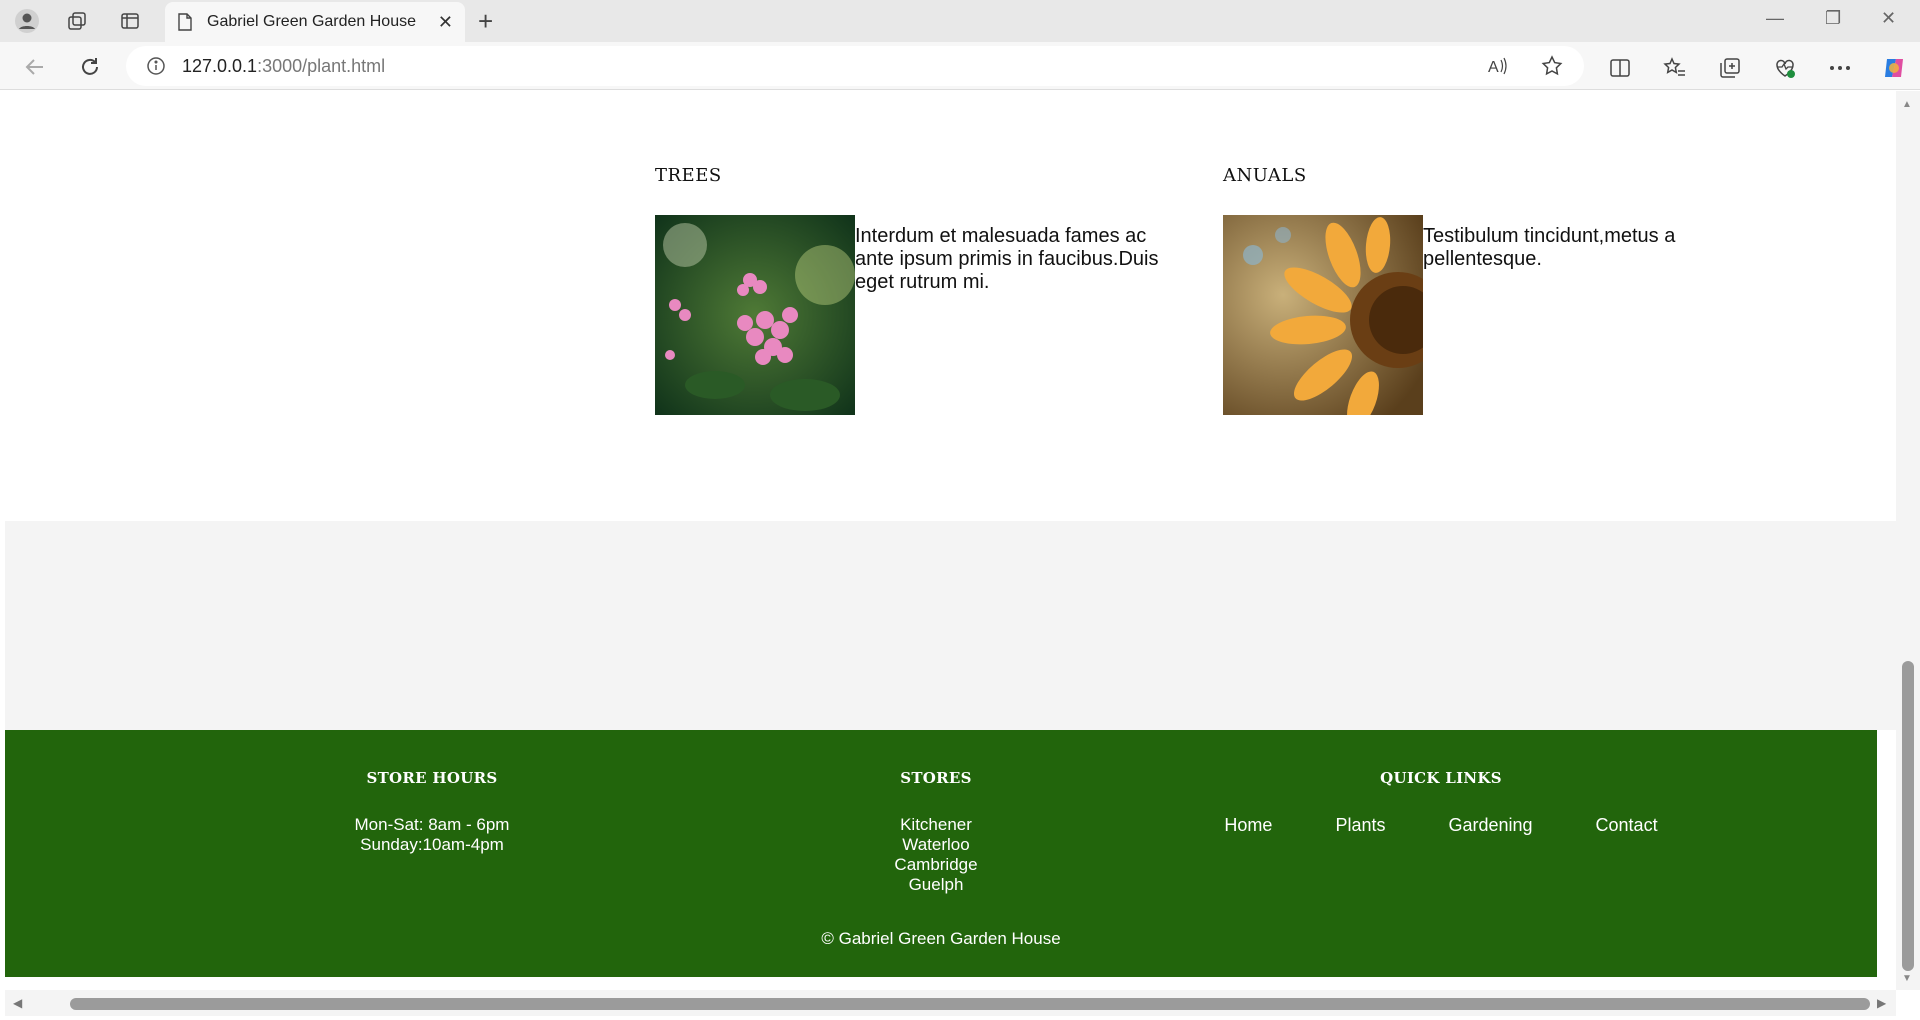 The width and height of the screenshot is (1920, 1020). What do you see at coordinates (855, 66) in the screenshot?
I see `address-field: 127.0.0.1:3000/plant.html A` at bounding box center [855, 66].